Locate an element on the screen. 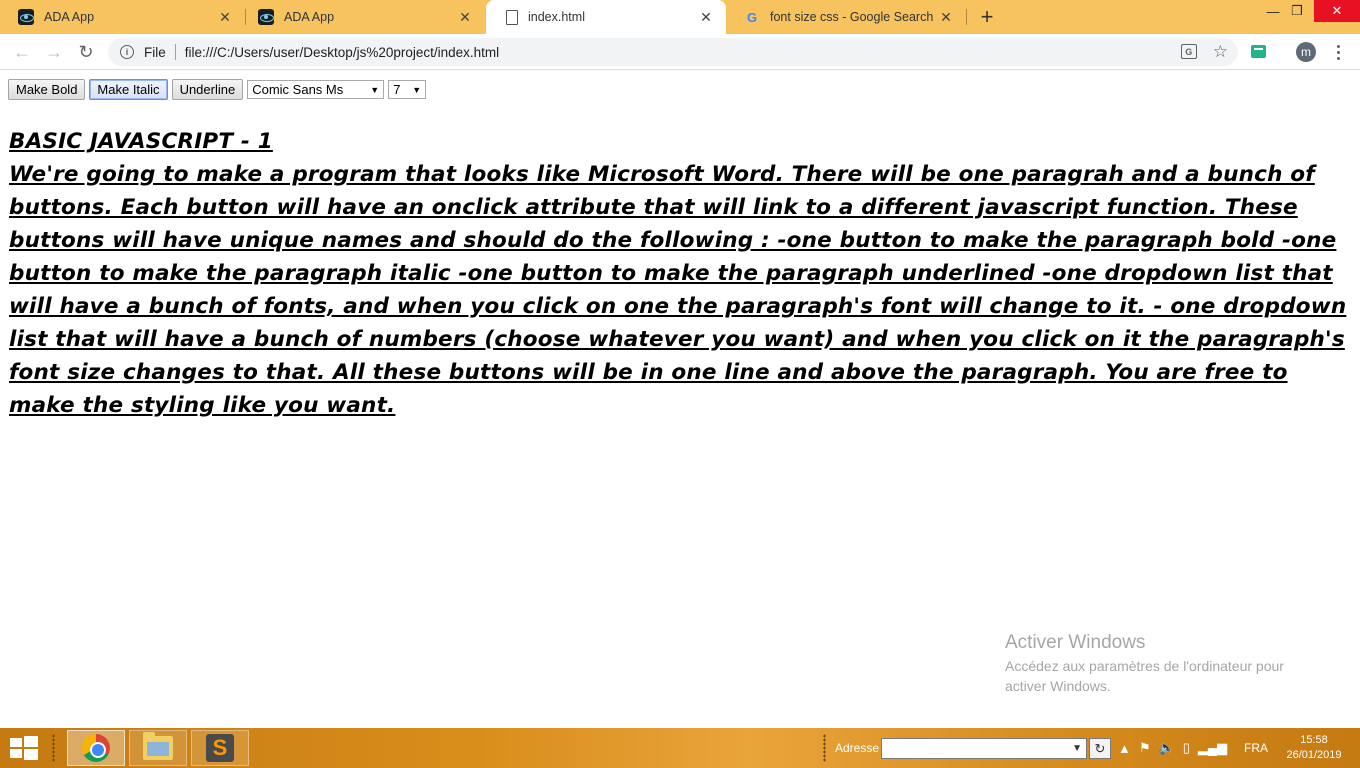 Image resolution: width=1360 pixels, height=768 pixels. clock-time: 15:58 is located at coordinates (1314, 740).